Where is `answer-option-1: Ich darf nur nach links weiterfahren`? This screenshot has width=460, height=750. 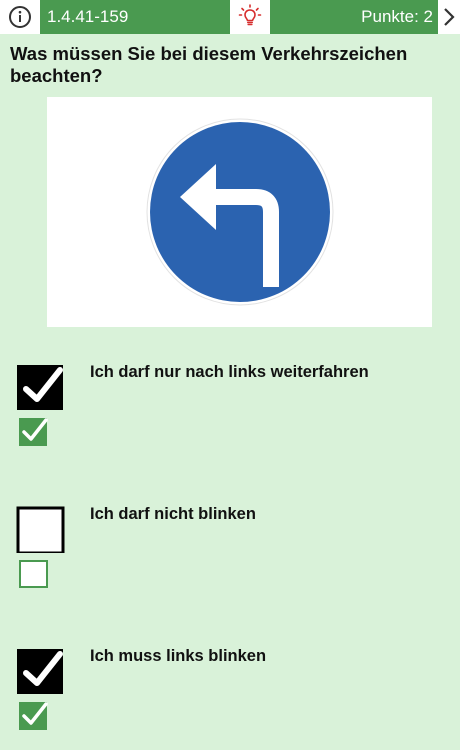 answer-option-1: Ich darf nur nach links weiterfahren is located at coordinates (230, 411).